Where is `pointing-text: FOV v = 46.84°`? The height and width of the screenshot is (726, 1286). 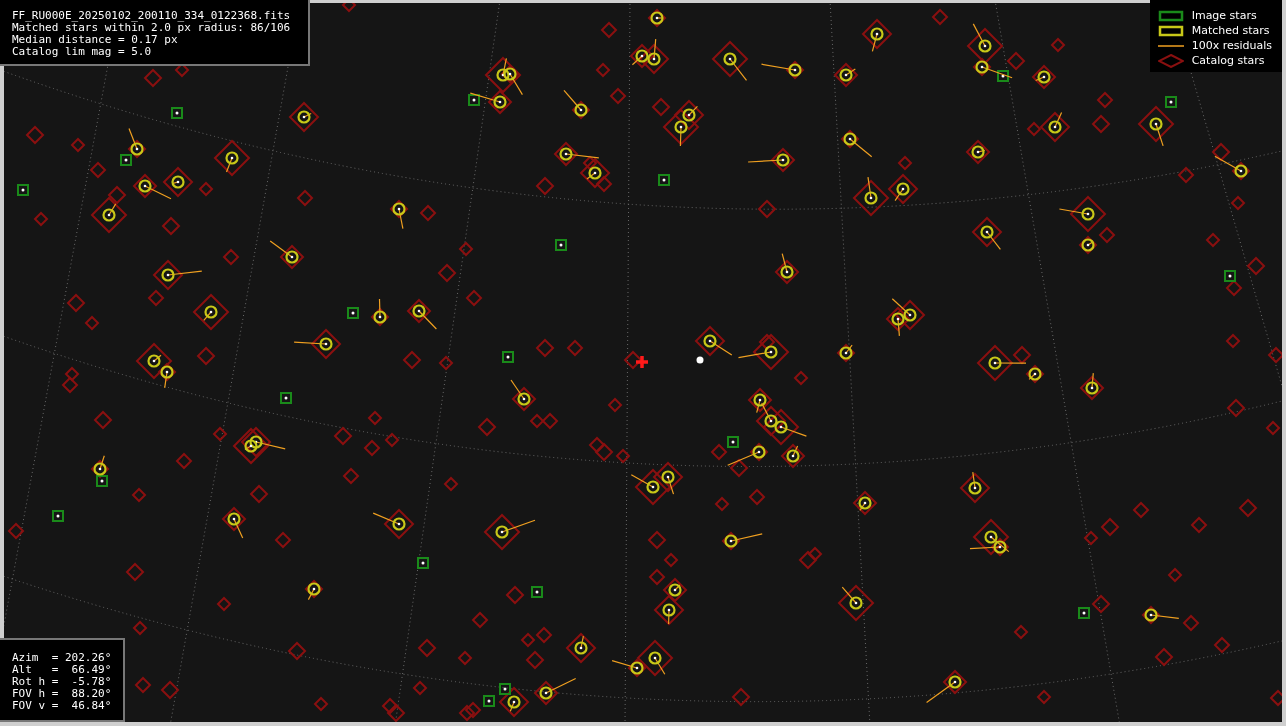 pointing-text: FOV v = 46.84° is located at coordinates (62, 706).